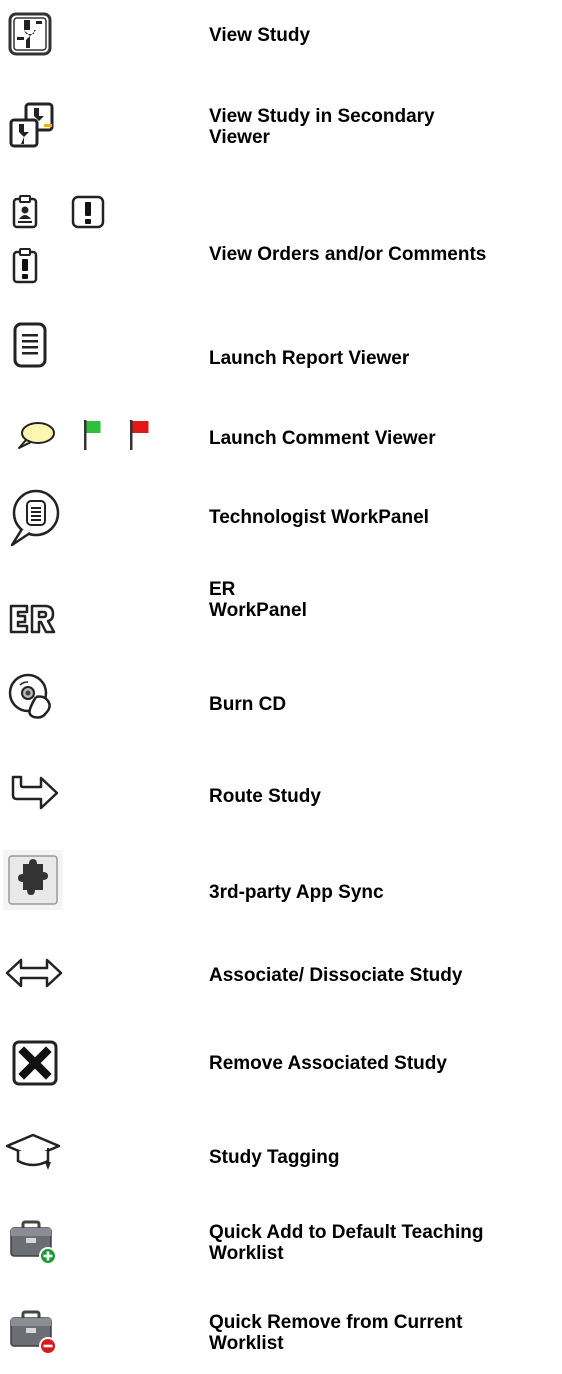  I want to click on legend-row-app-sync: 3rd-party App Sync, so click(281, 885).